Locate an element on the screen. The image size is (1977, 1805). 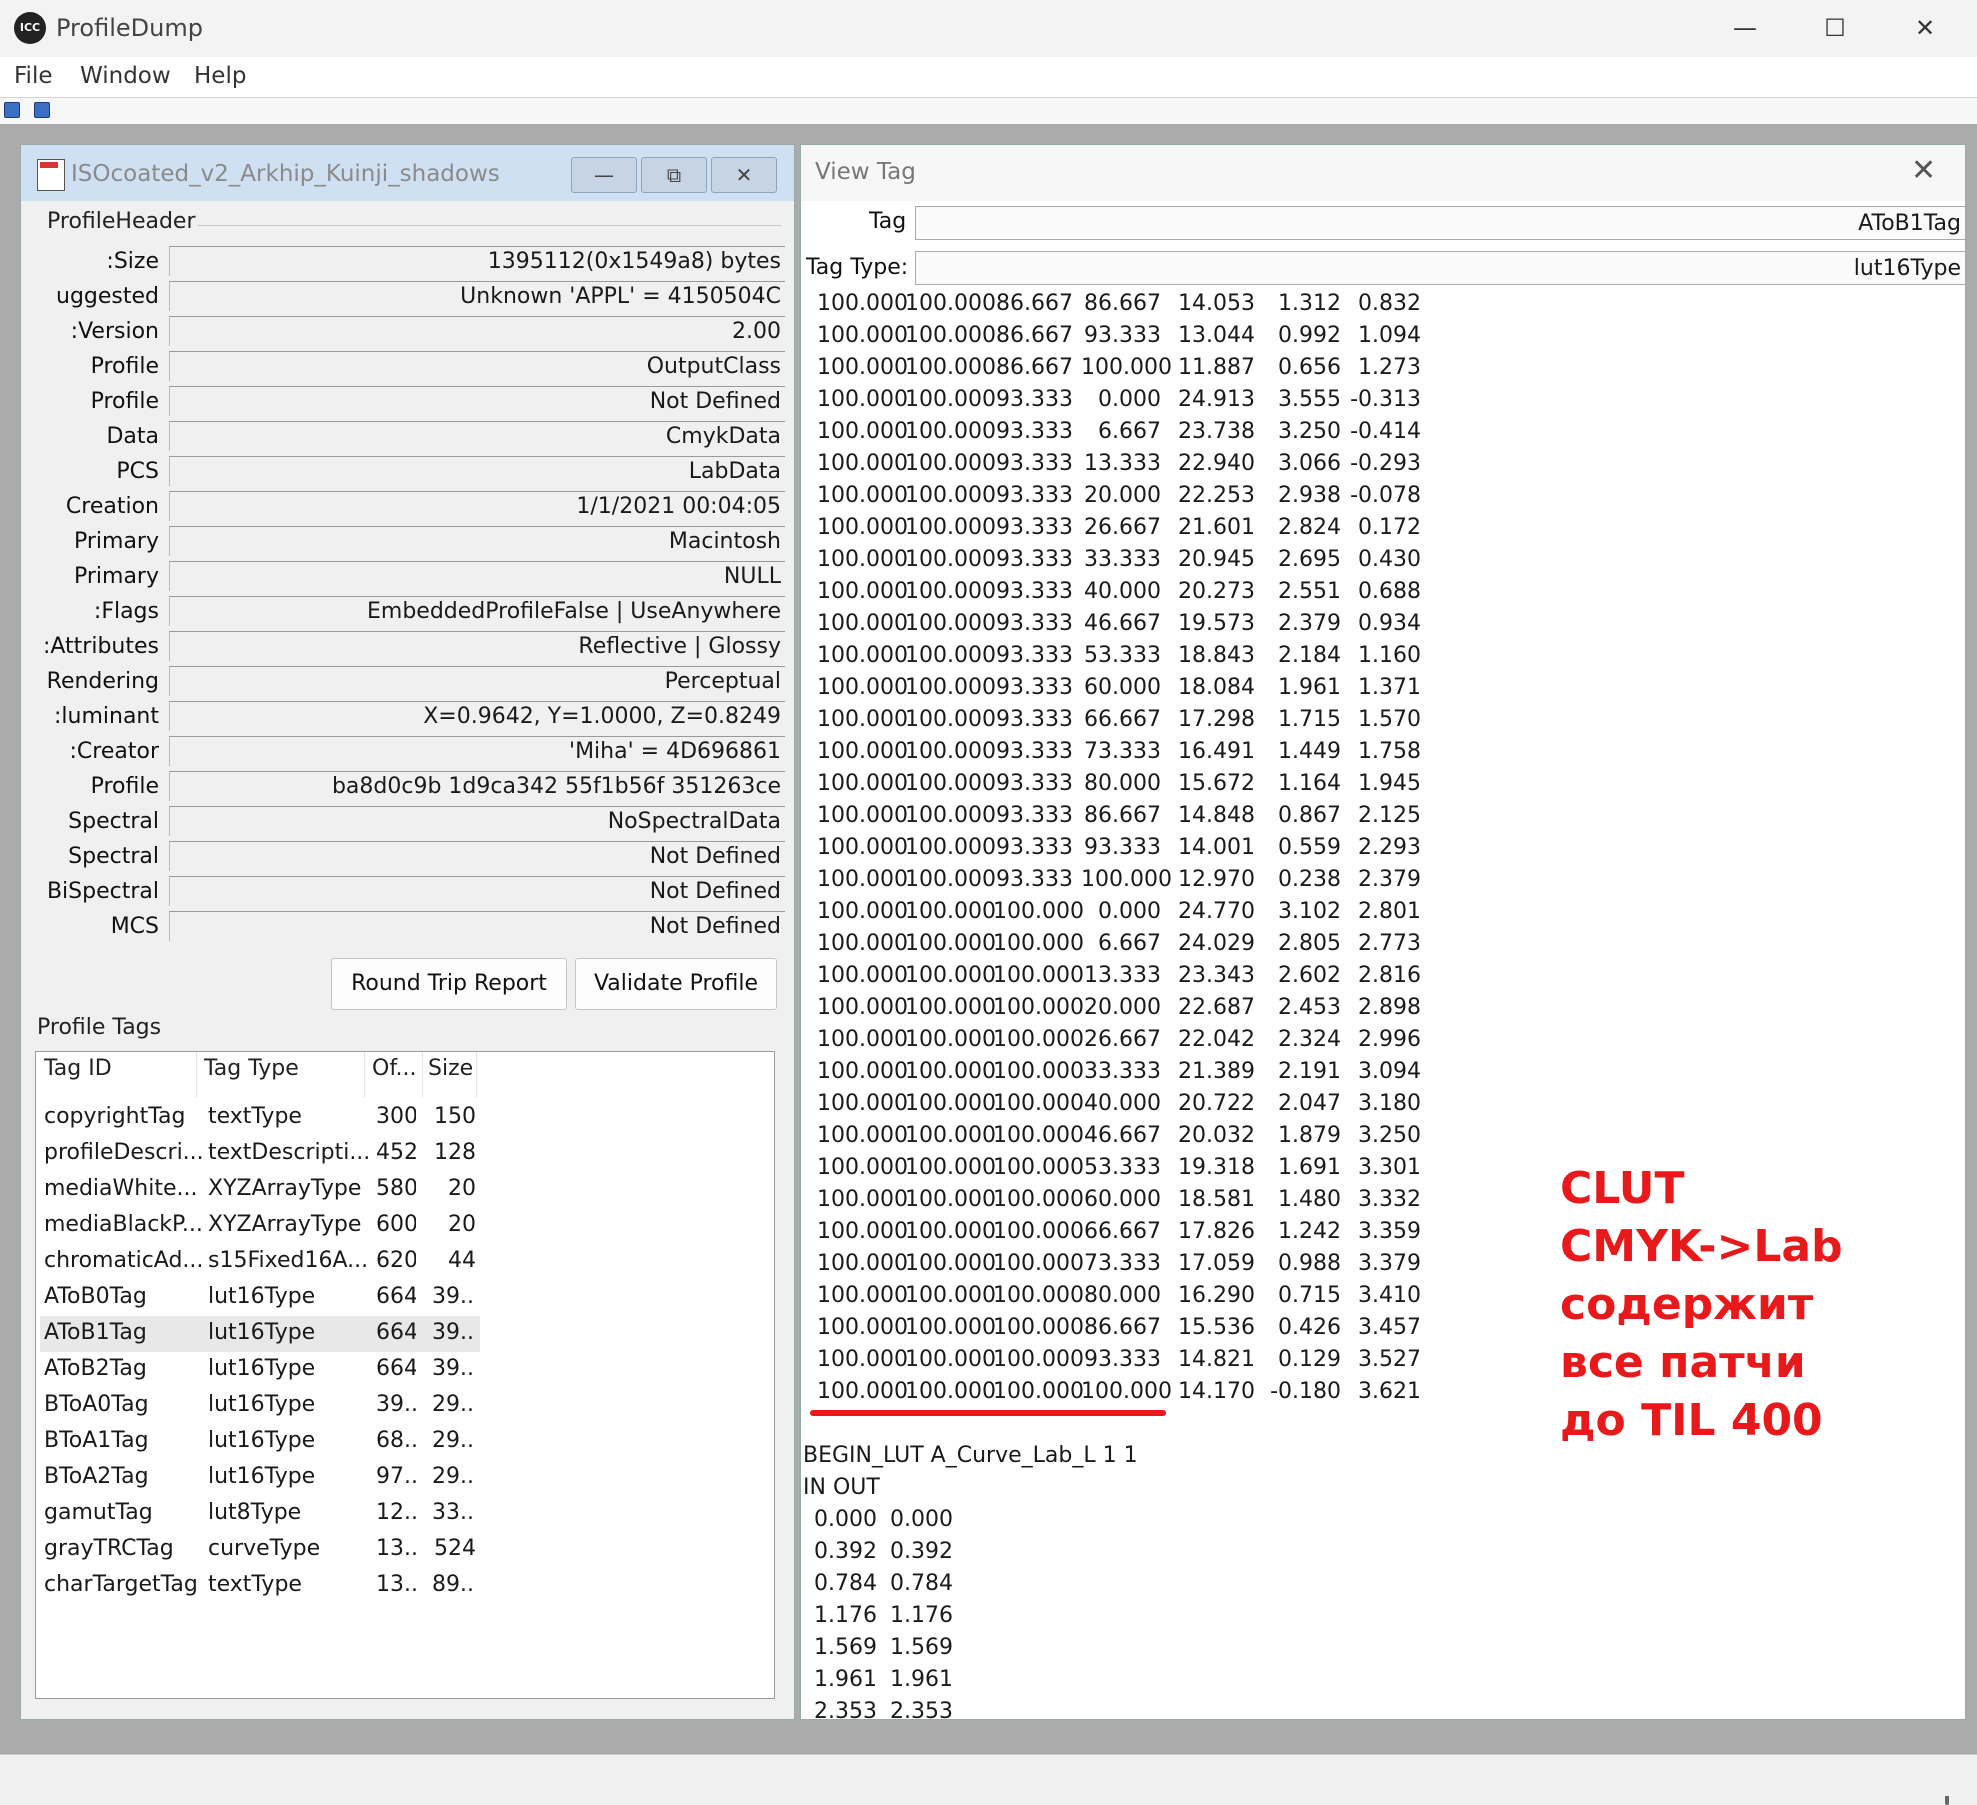
curve-columns: IN OUT is located at coordinates (841, 1487).